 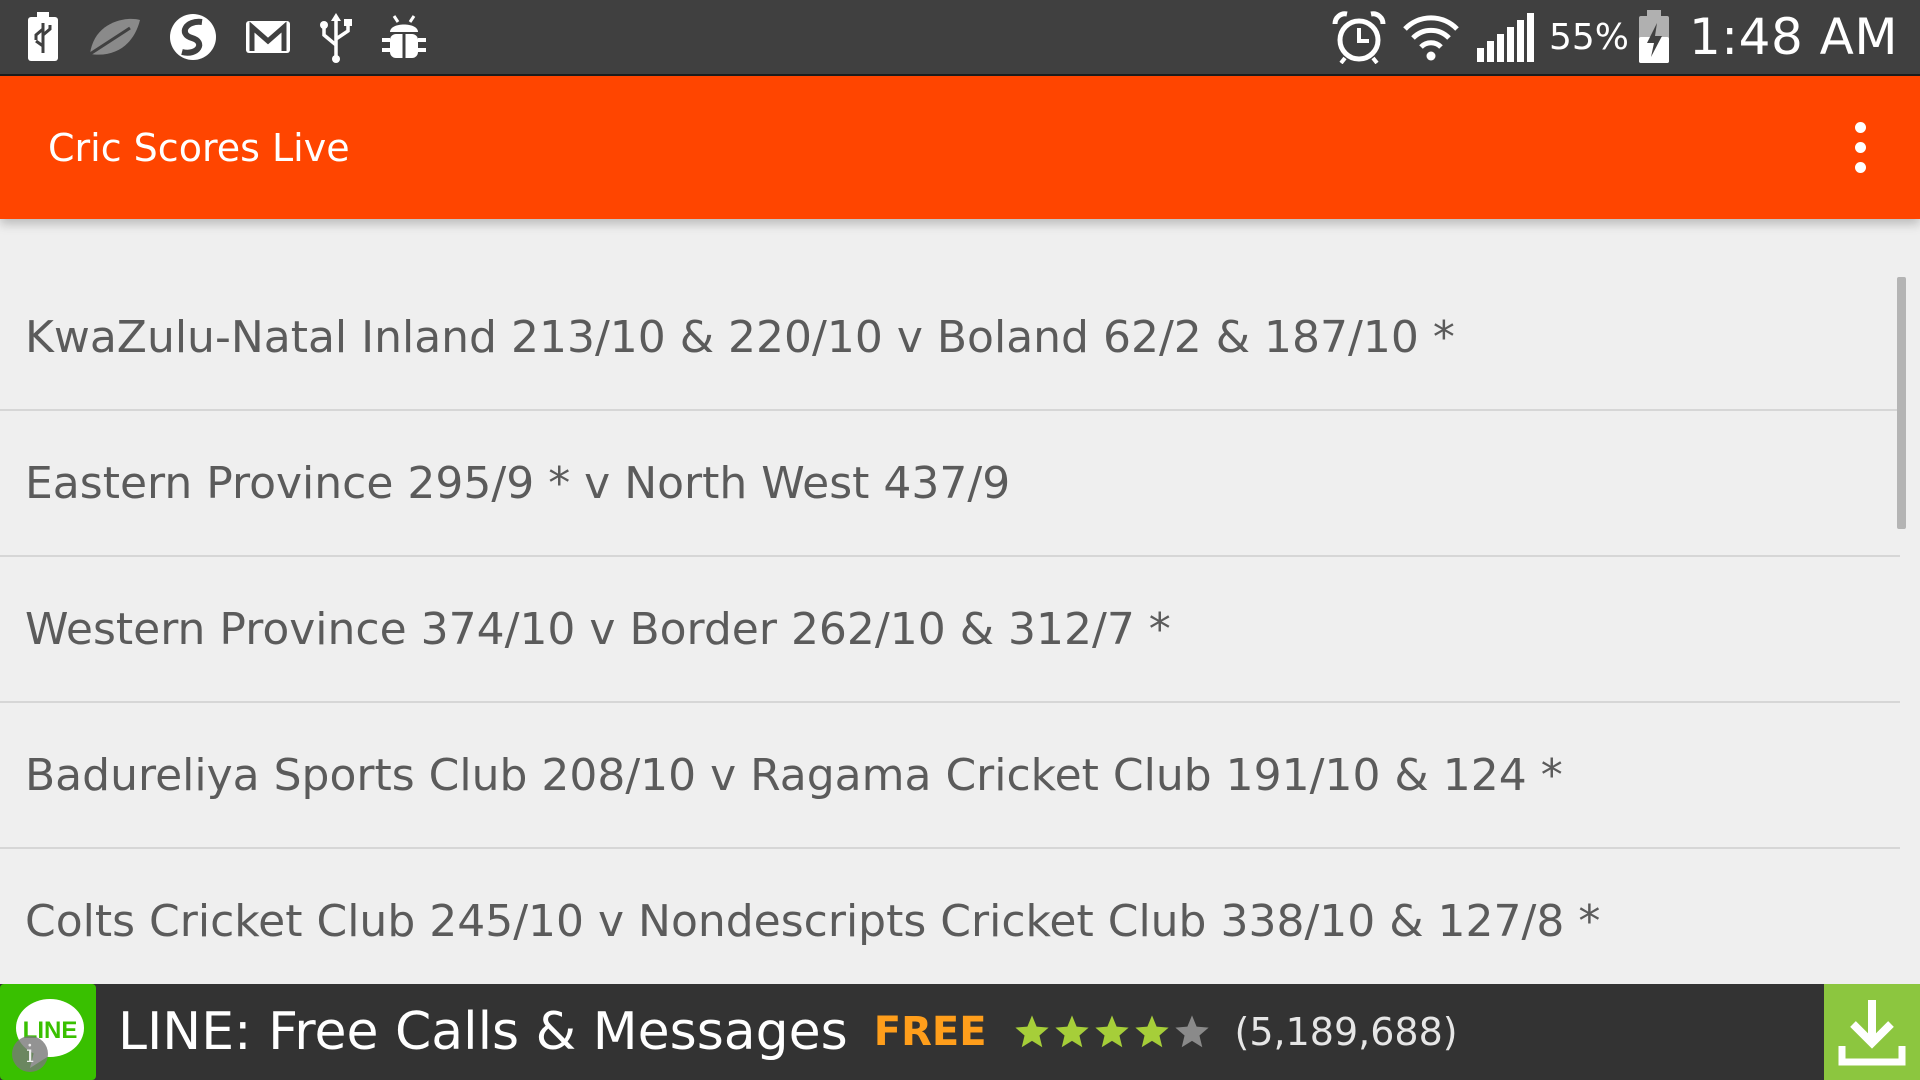 I want to click on leaf-icon, so click(x=114, y=37).